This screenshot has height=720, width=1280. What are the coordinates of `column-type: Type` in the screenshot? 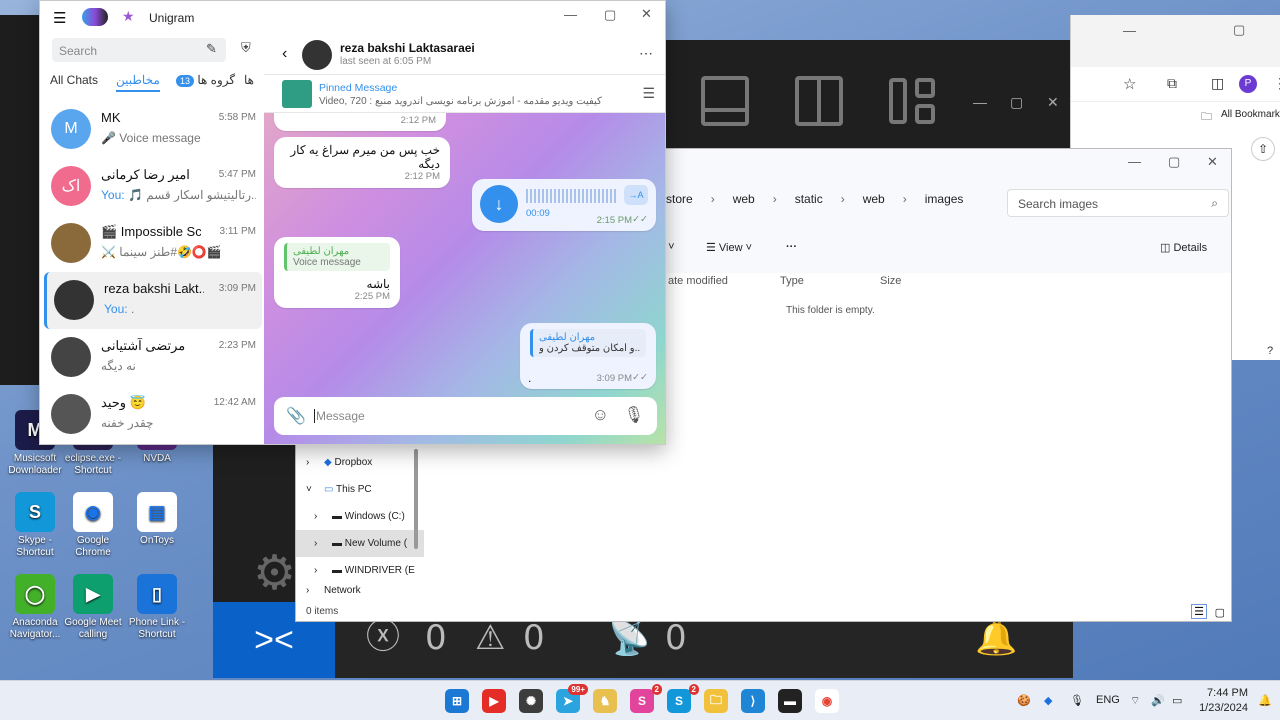 It's located at (792, 281).